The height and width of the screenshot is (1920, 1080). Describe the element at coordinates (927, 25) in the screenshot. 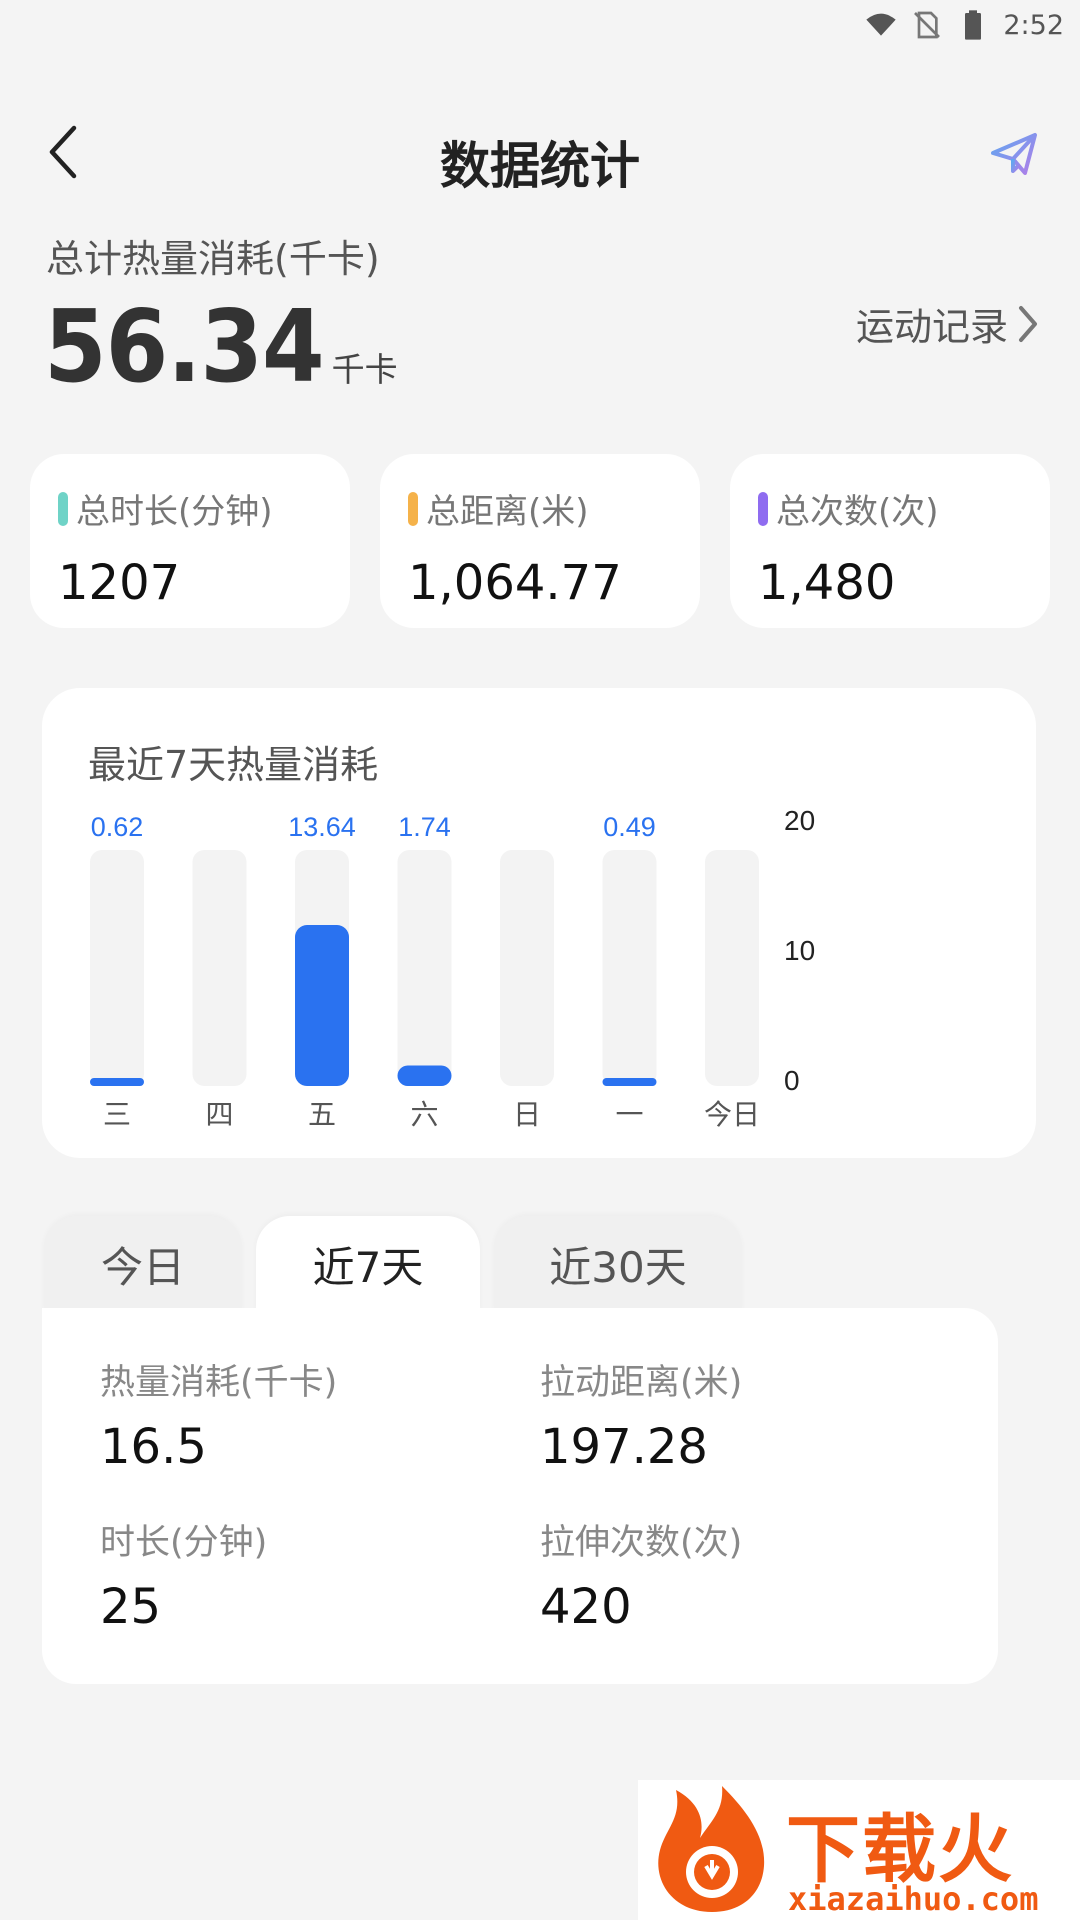

I see `no-sim-icon` at that location.